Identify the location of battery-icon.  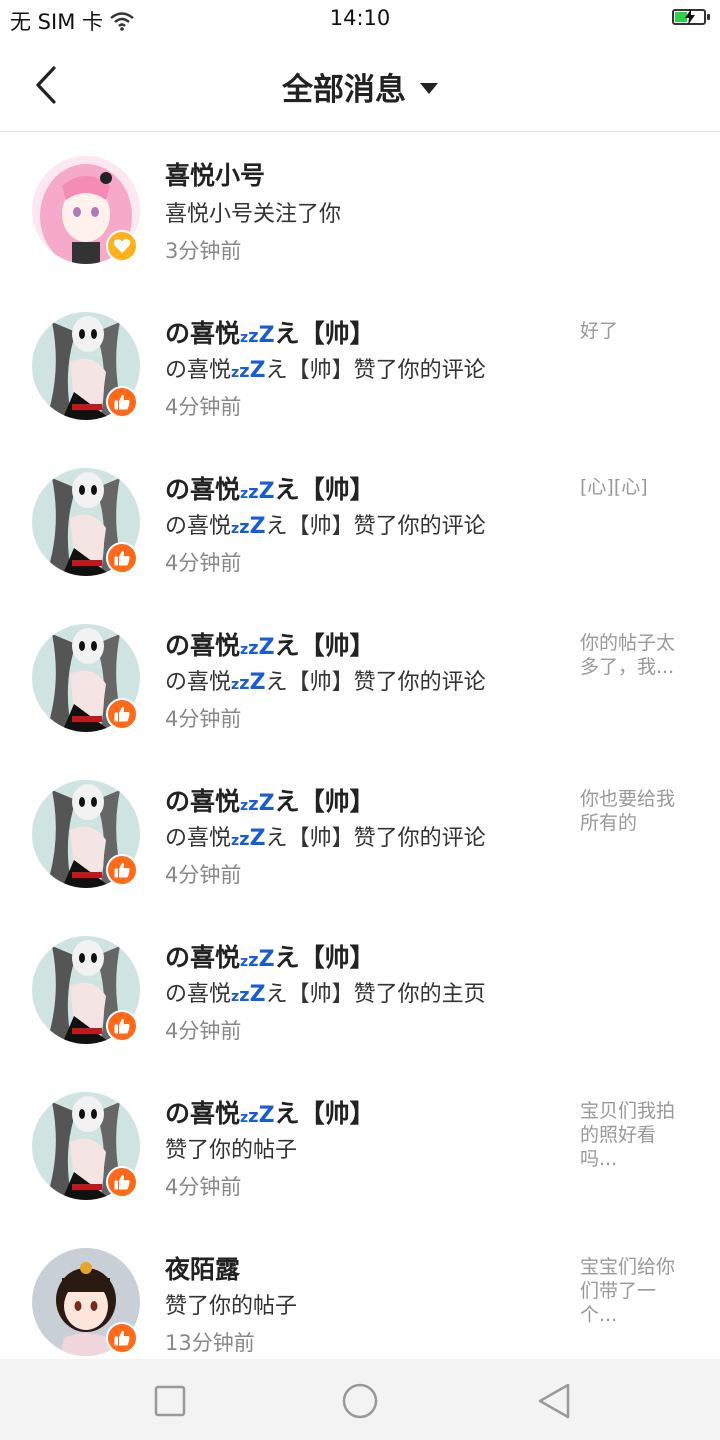
(691, 17).